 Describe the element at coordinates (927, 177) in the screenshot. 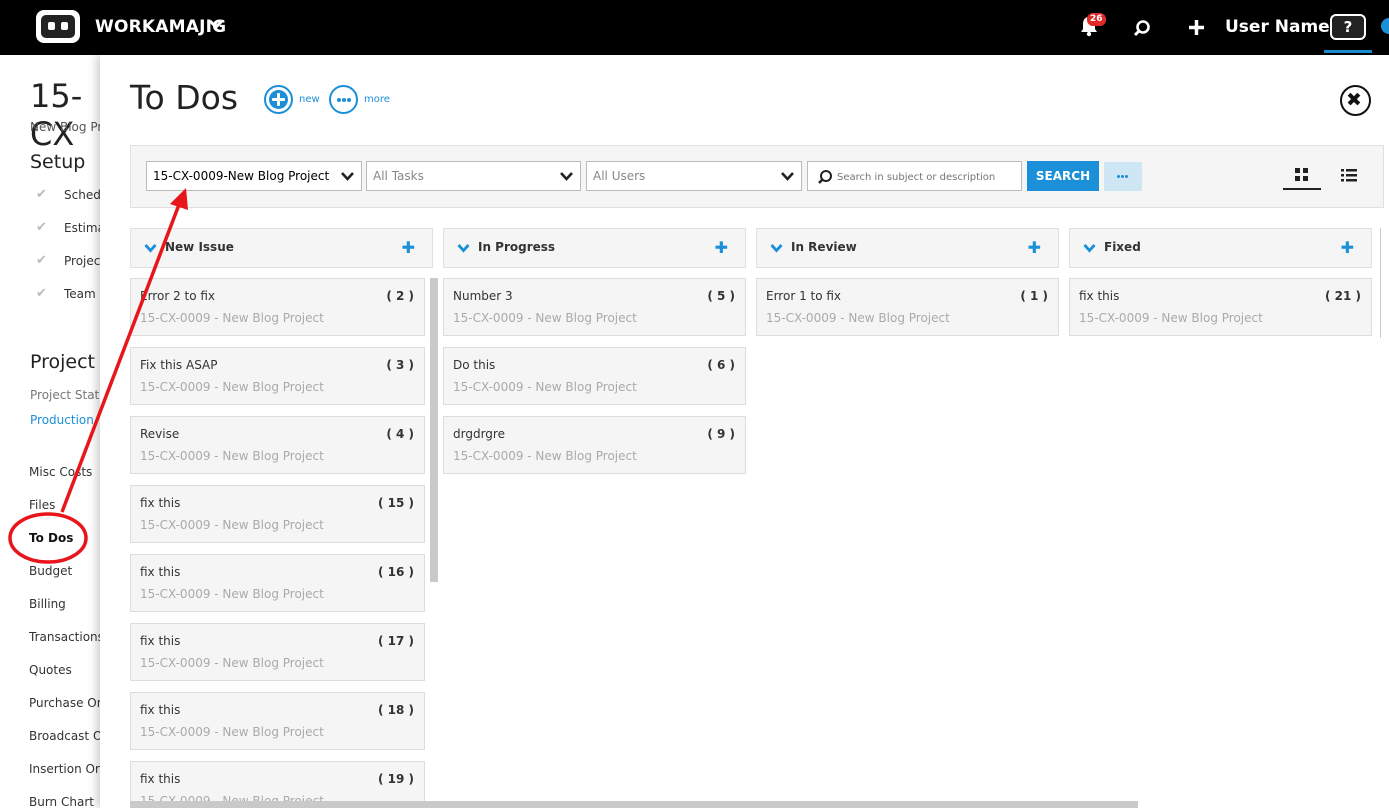

I see `search-input` at that location.